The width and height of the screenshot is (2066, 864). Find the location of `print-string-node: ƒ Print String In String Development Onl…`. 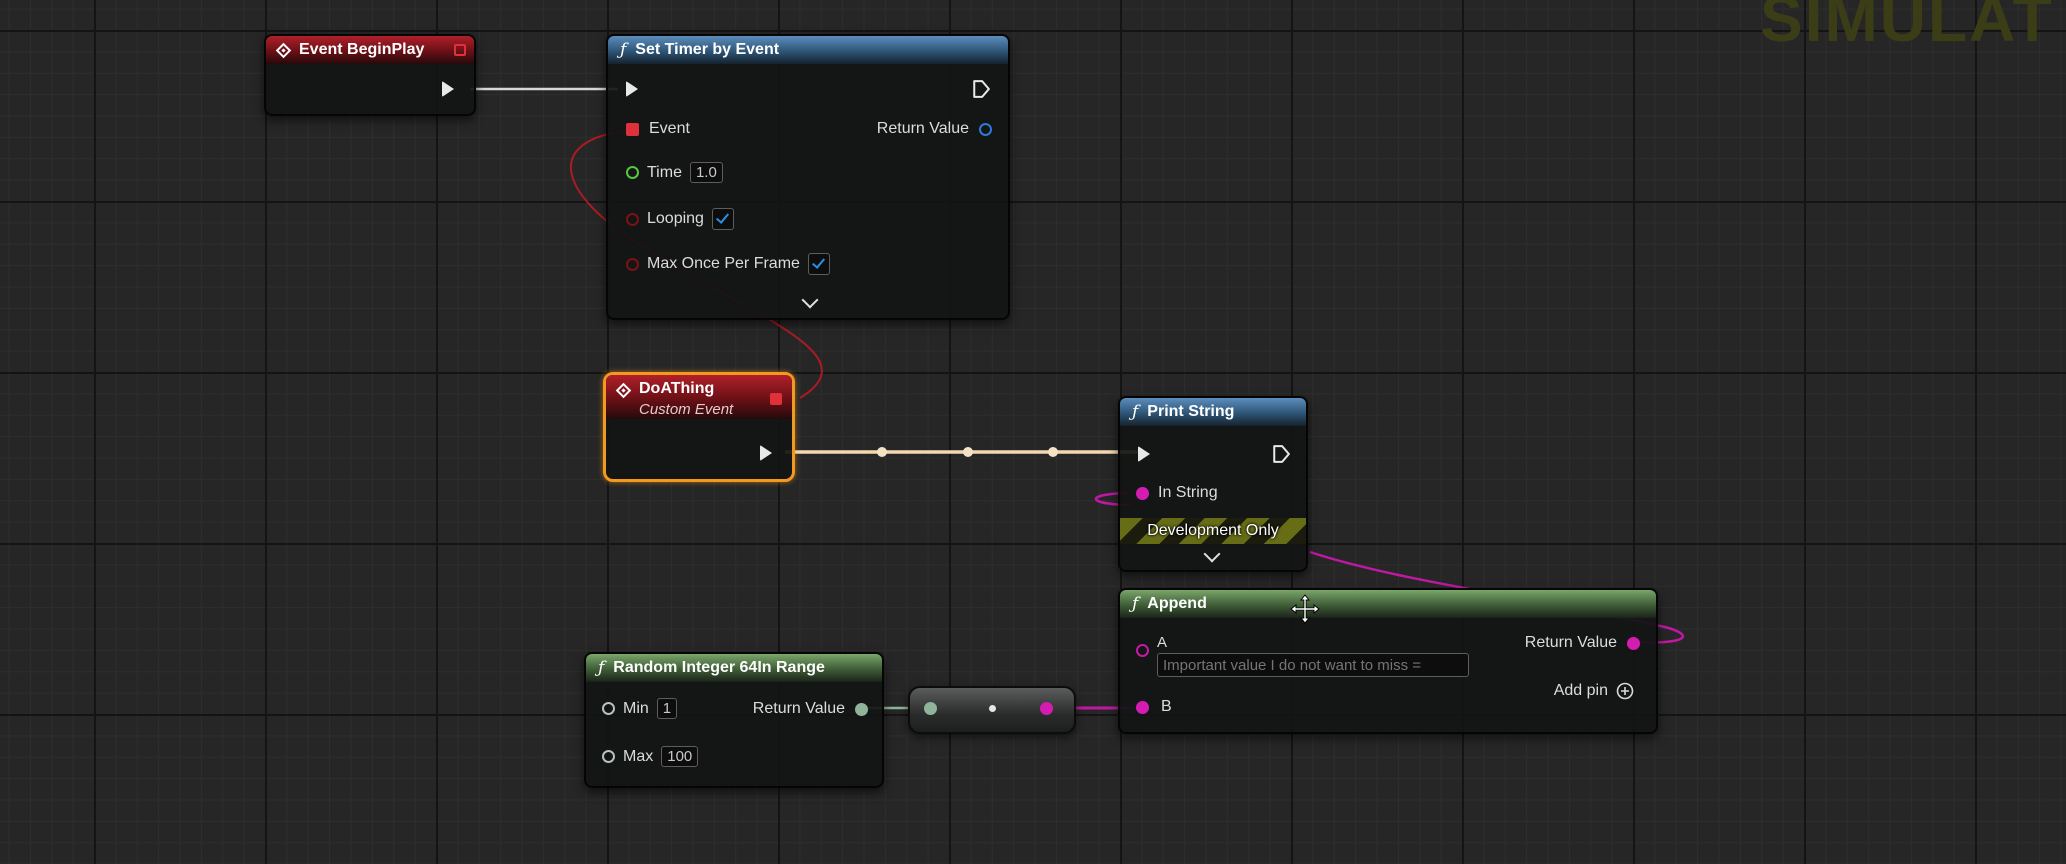

print-string-node: ƒ Print String In String Development Onl… is located at coordinates (1213, 484).